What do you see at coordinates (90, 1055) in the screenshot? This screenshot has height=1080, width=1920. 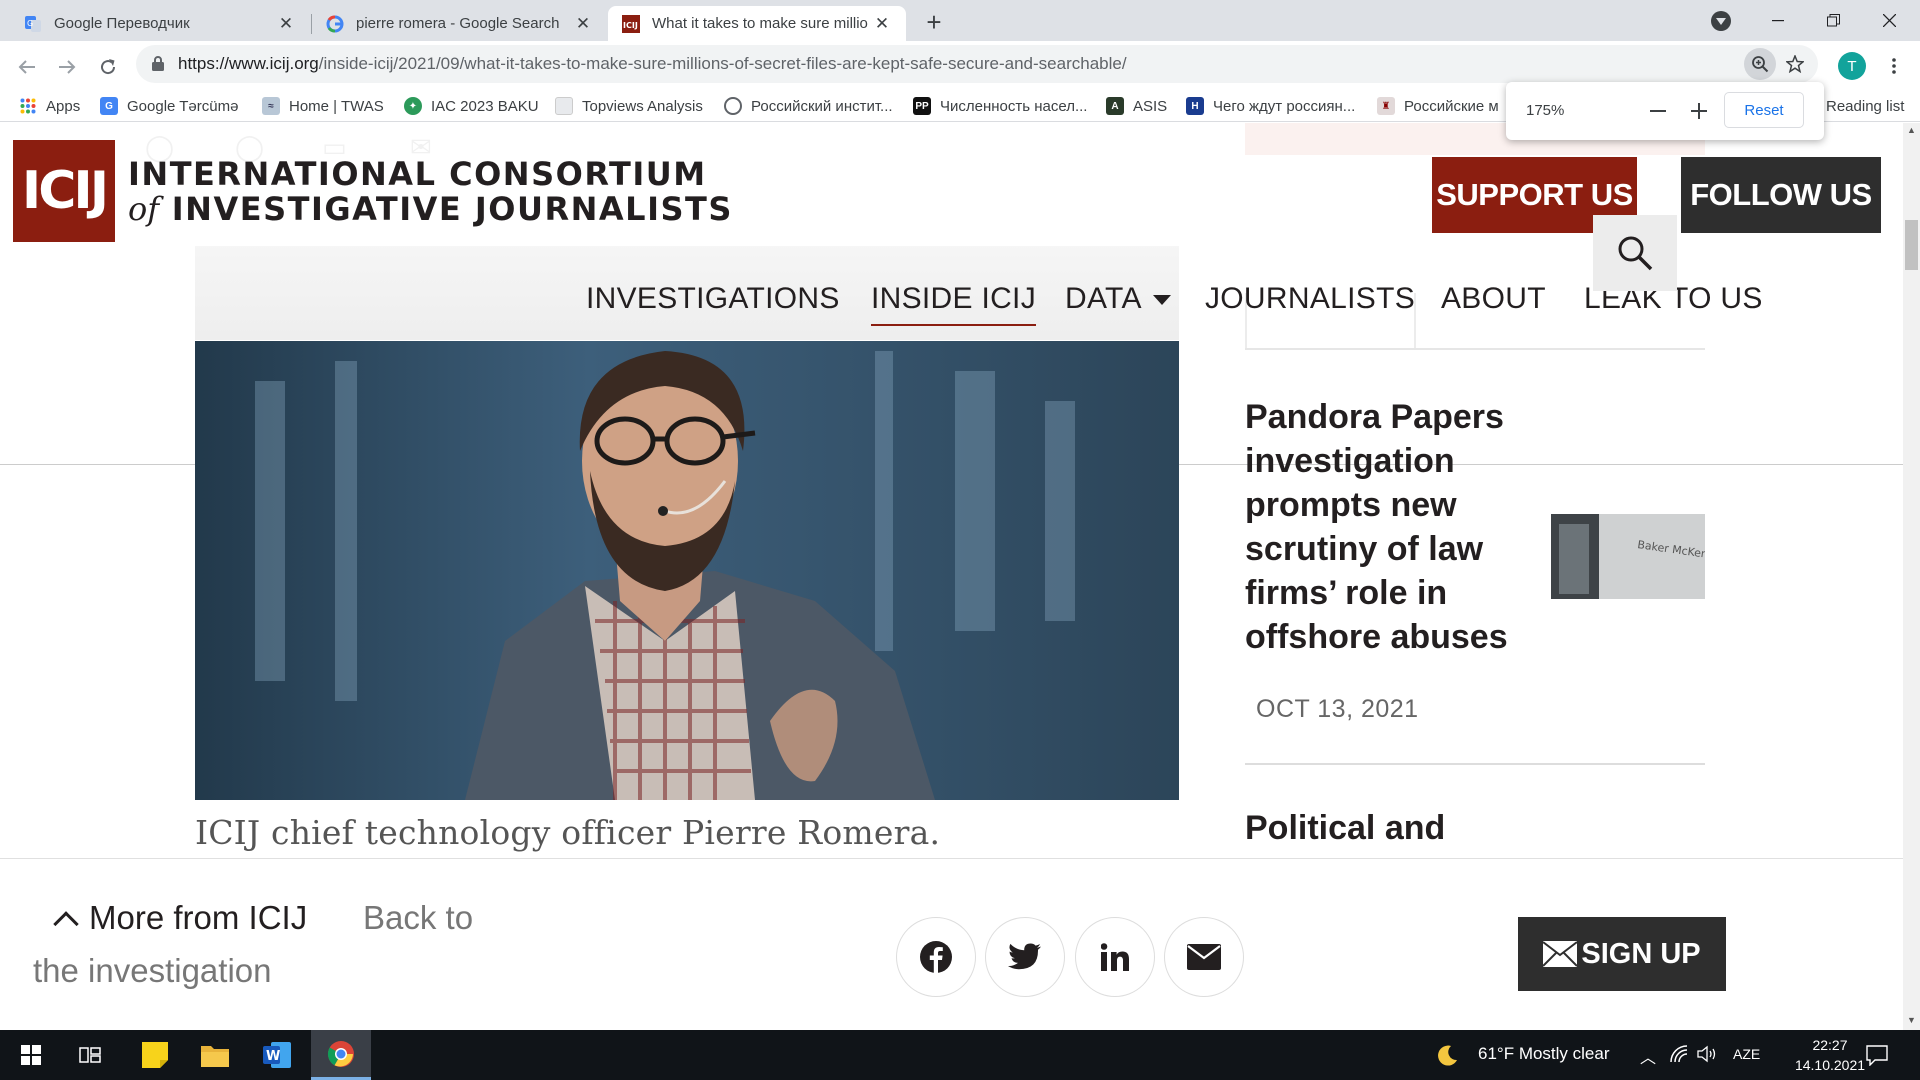 I see `task-view-button` at bounding box center [90, 1055].